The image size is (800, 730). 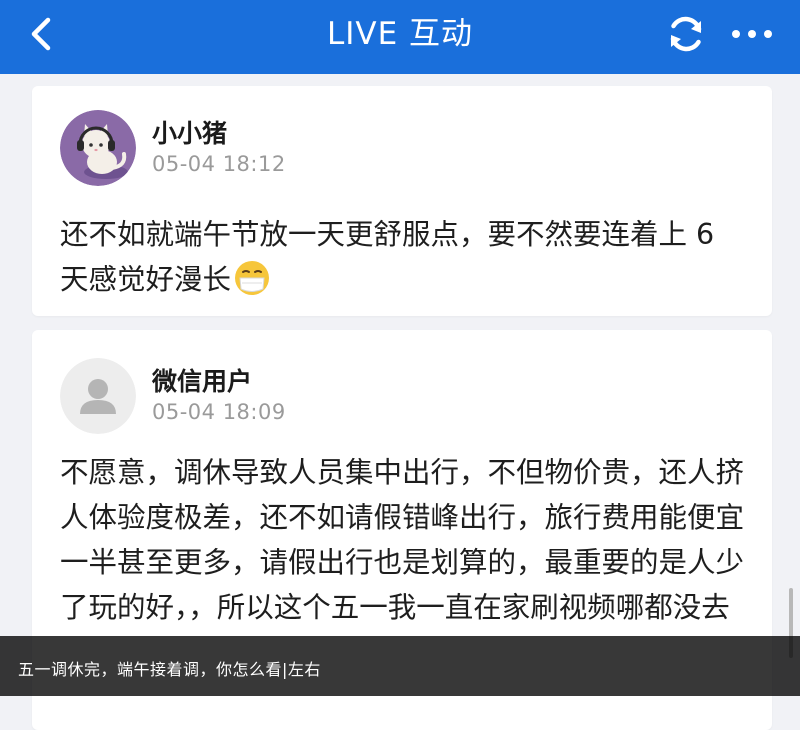 I want to click on comment-timestamp: 05-04 18:12, so click(x=219, y=164).